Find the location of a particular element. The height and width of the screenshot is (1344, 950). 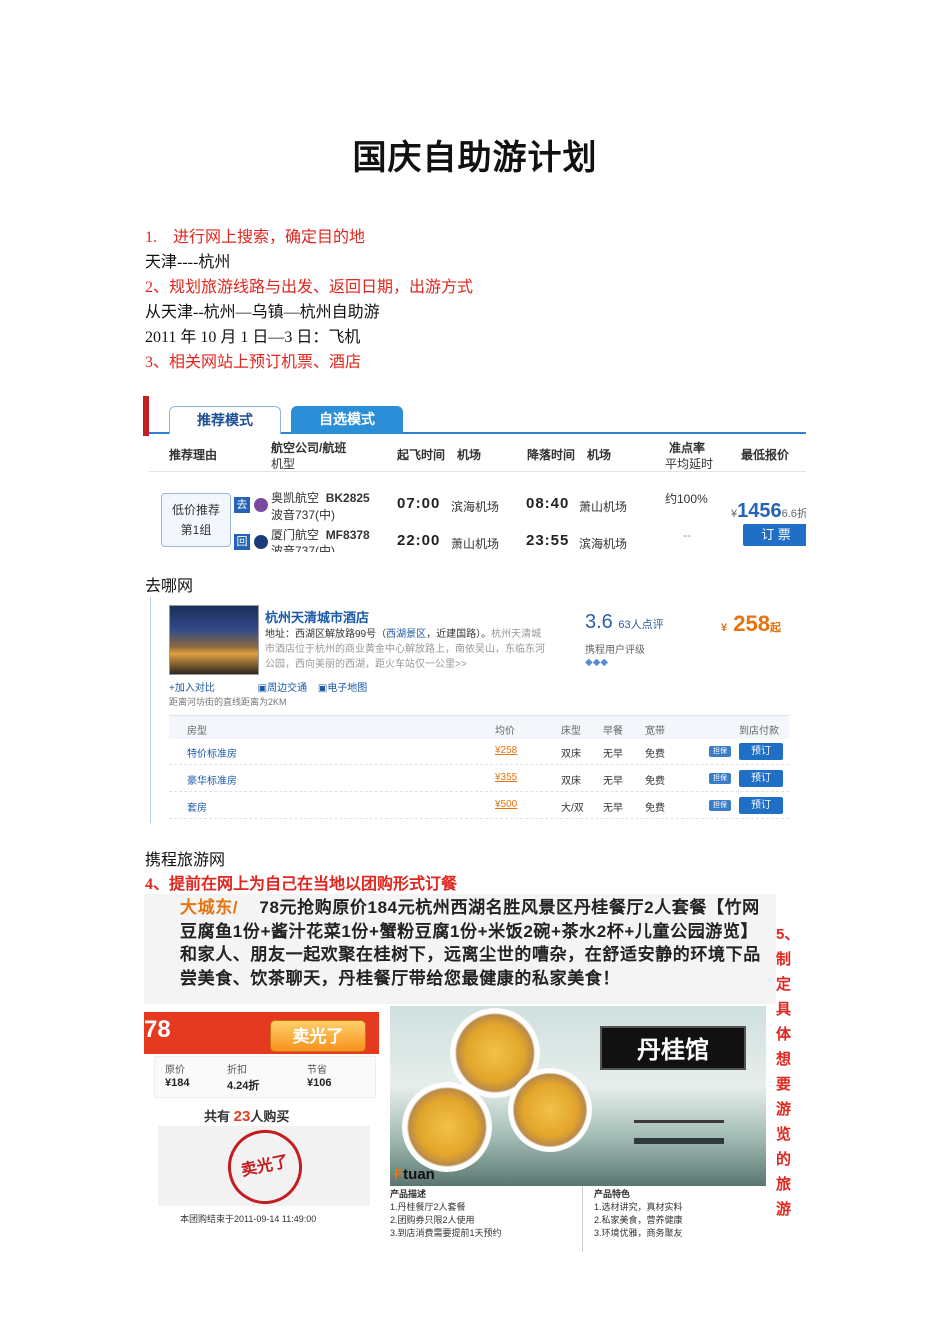

room-price: ¥258 is located at coordinates (506, 750).